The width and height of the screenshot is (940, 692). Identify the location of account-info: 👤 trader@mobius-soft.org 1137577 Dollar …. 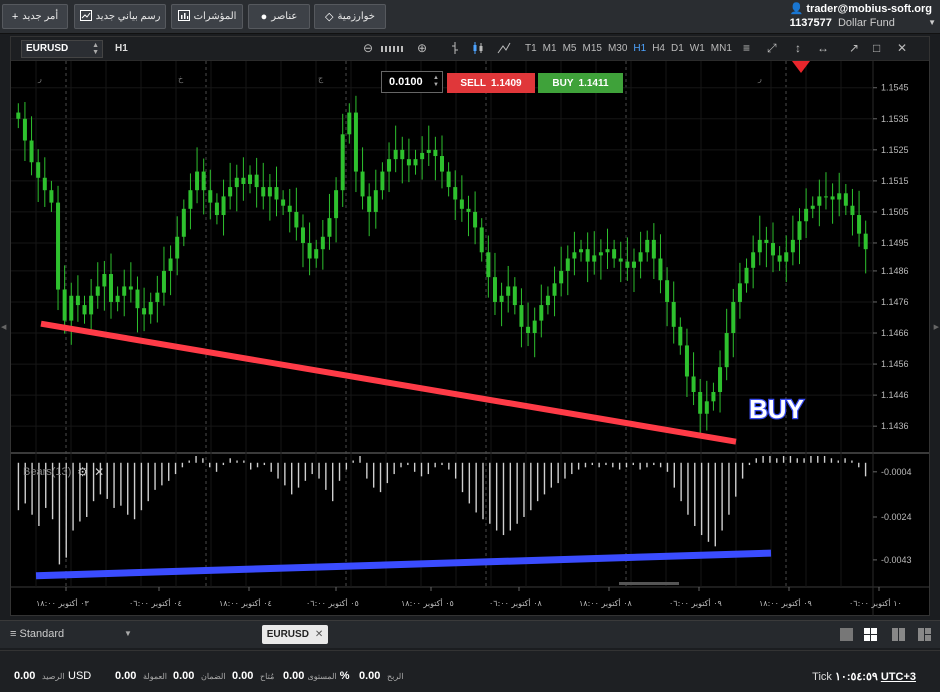
(861, 15).